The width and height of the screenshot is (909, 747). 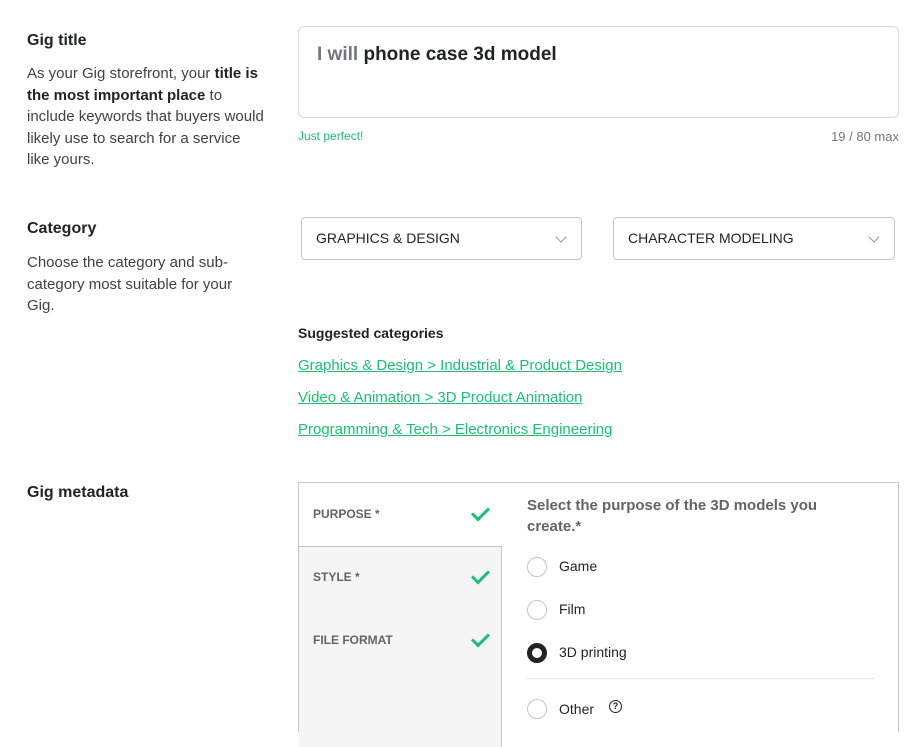 What do you see at coordinates (593, 652) in the screenshot?
I see `radio-label-3d-printing: 3D printing` at bounding box center [593, 652].